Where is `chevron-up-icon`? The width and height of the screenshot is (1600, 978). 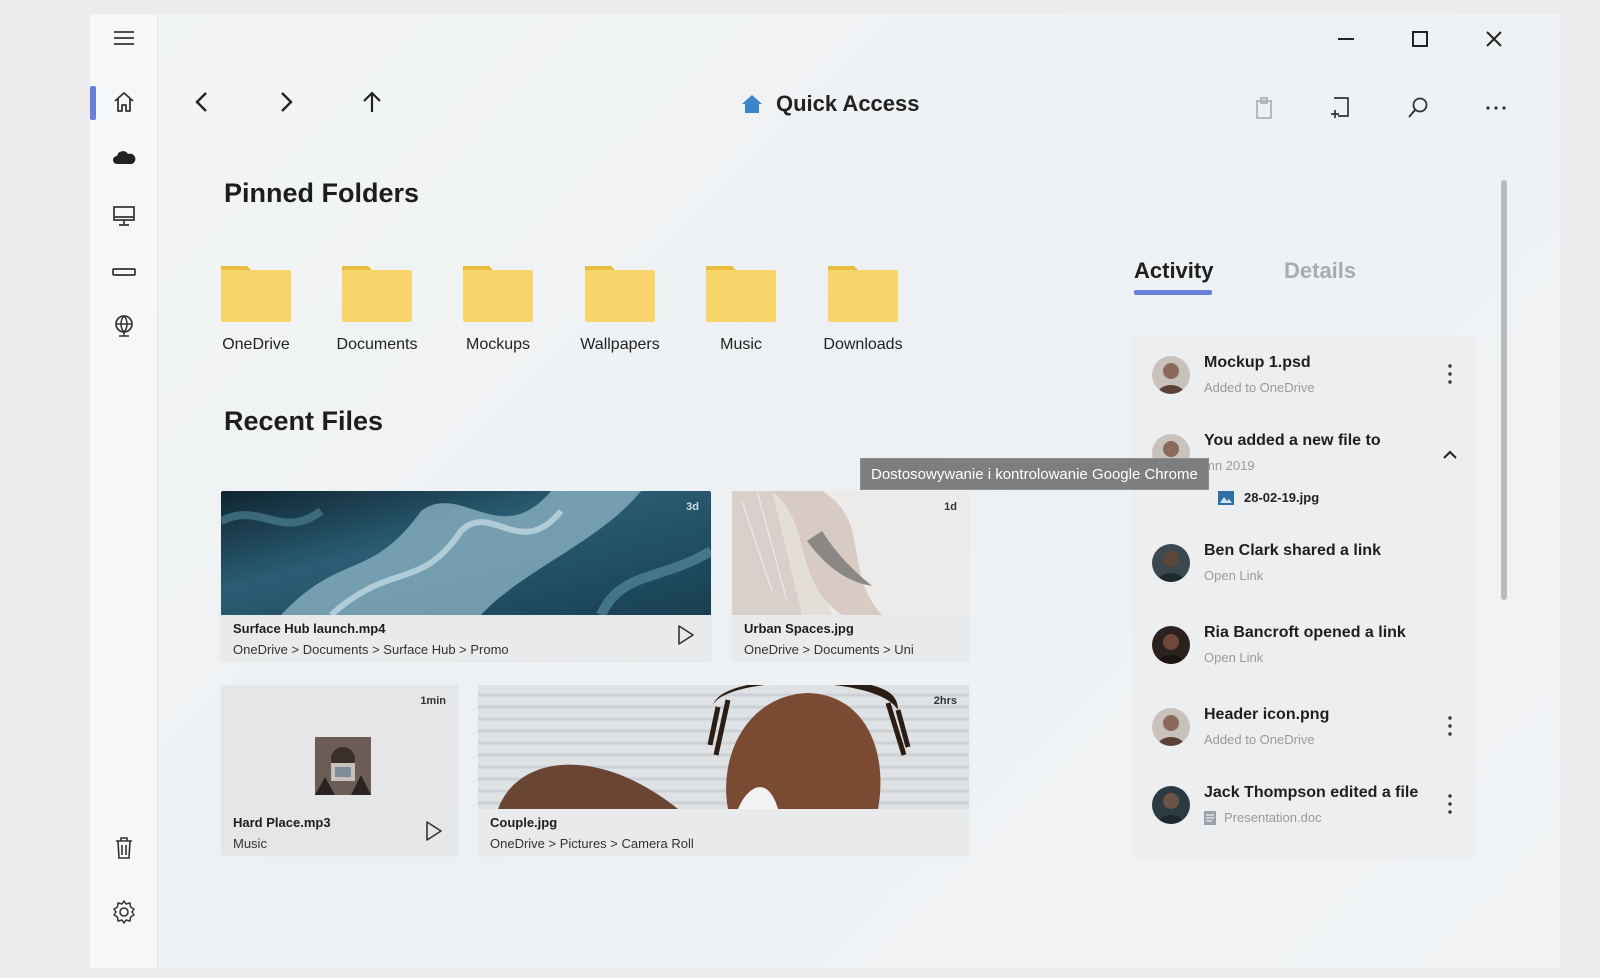 chevron-up-icon is located at coordinates (1450, 454).